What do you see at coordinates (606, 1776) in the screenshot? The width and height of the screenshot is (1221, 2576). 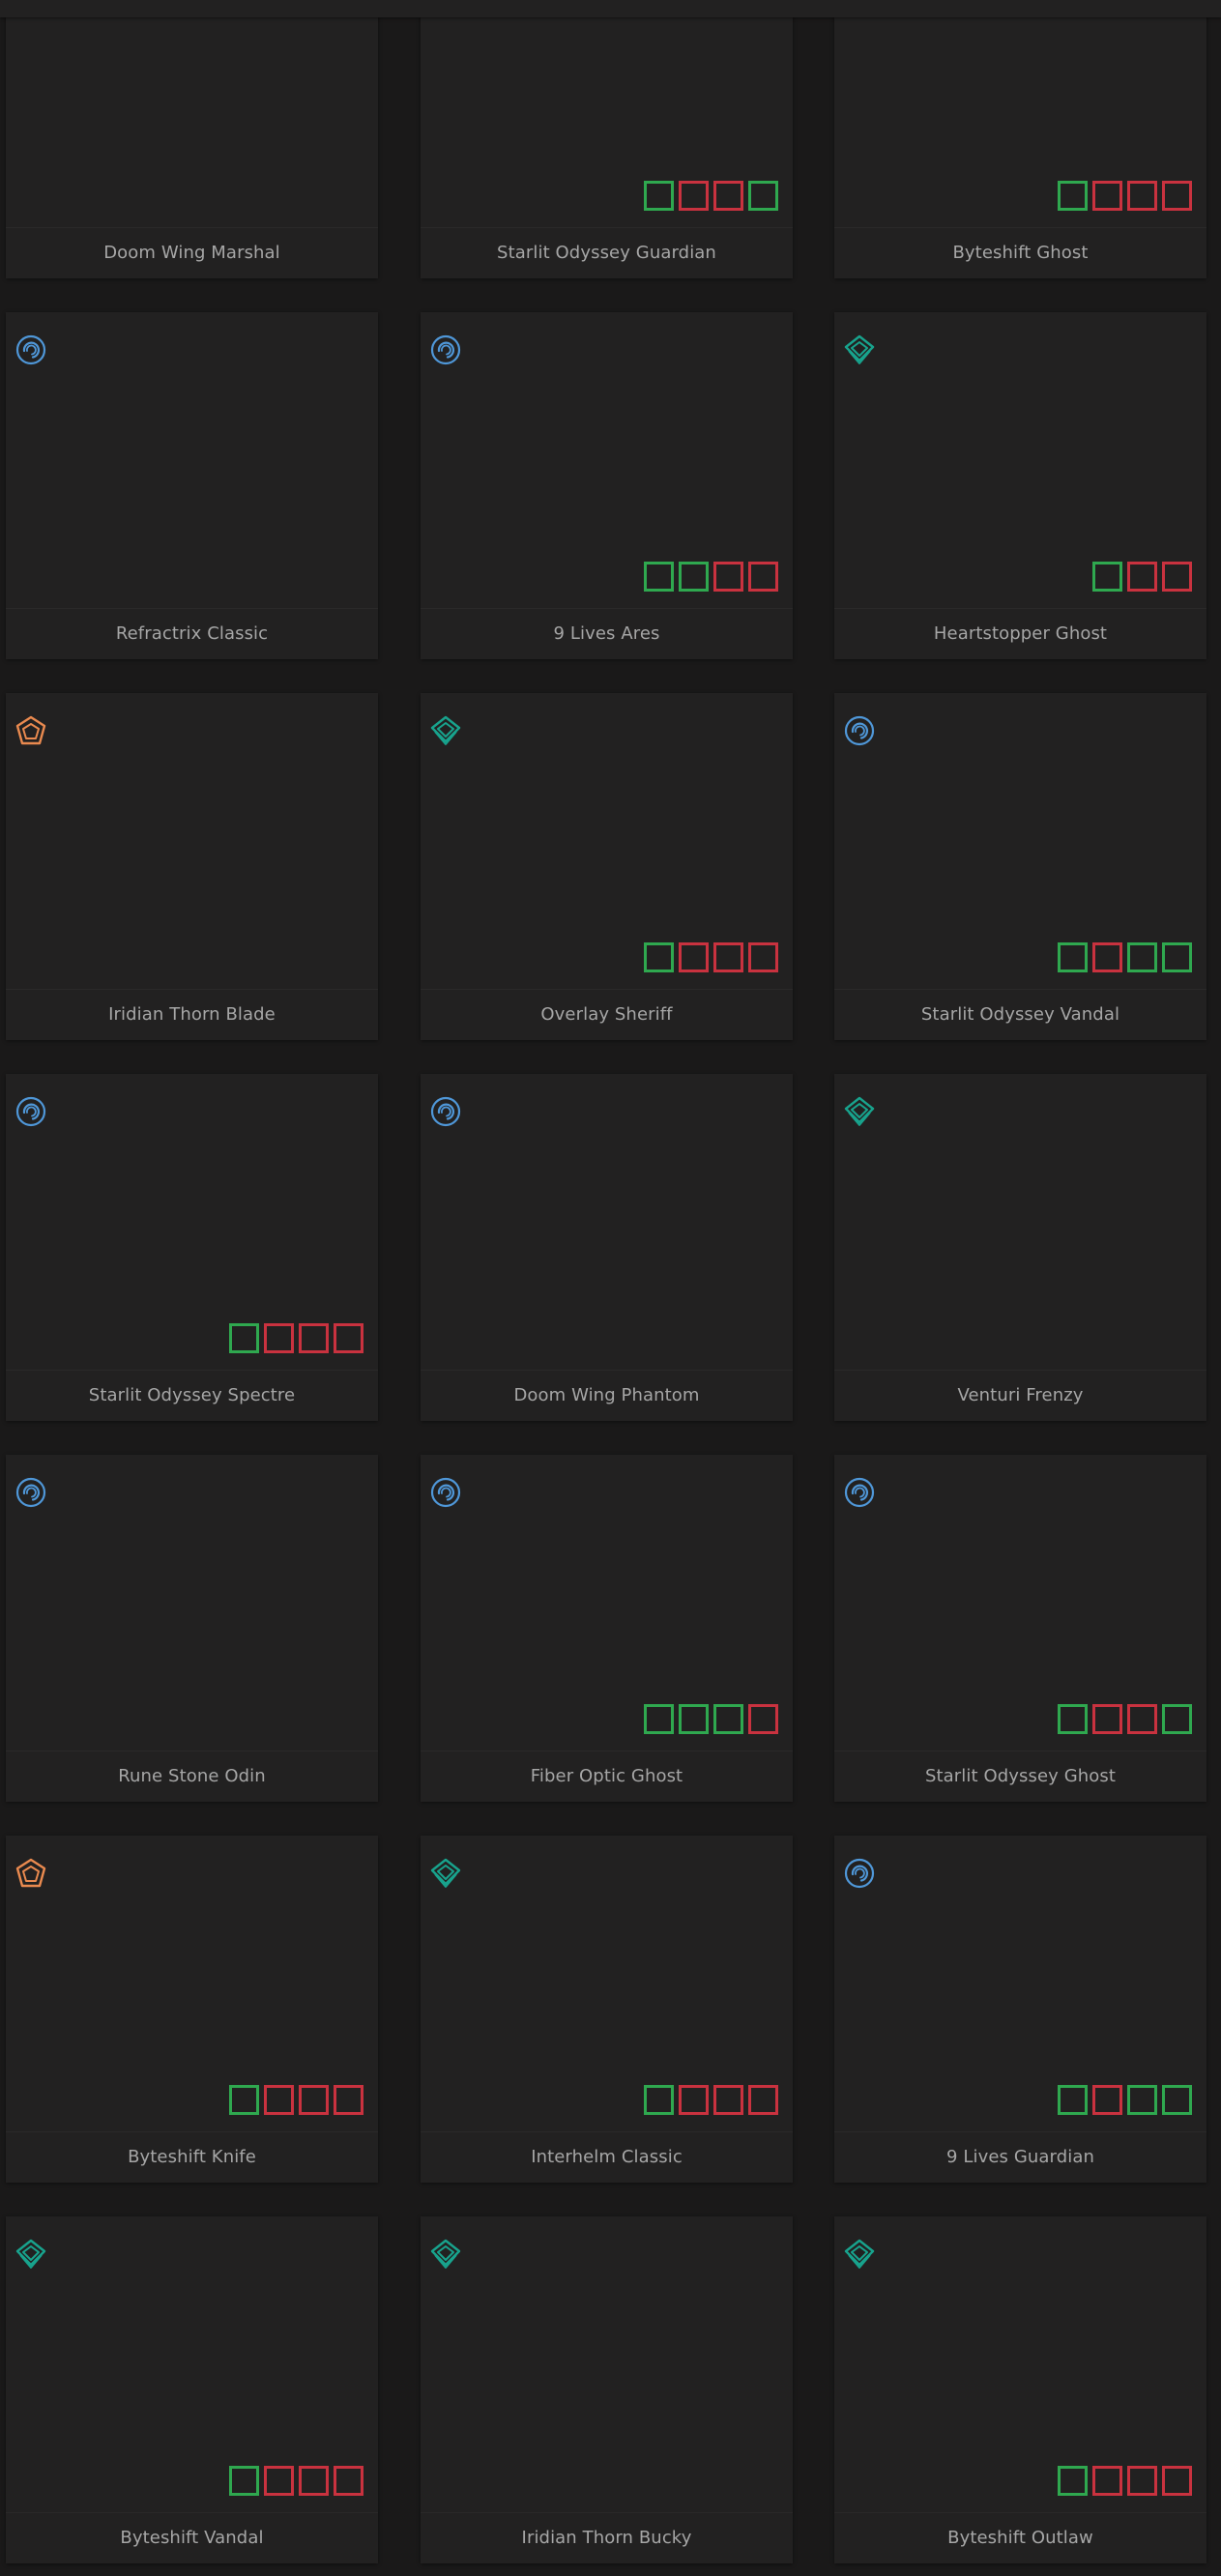 I see `skin-name: Fiber Optic Ghost` at bounding box center [606, 1776].